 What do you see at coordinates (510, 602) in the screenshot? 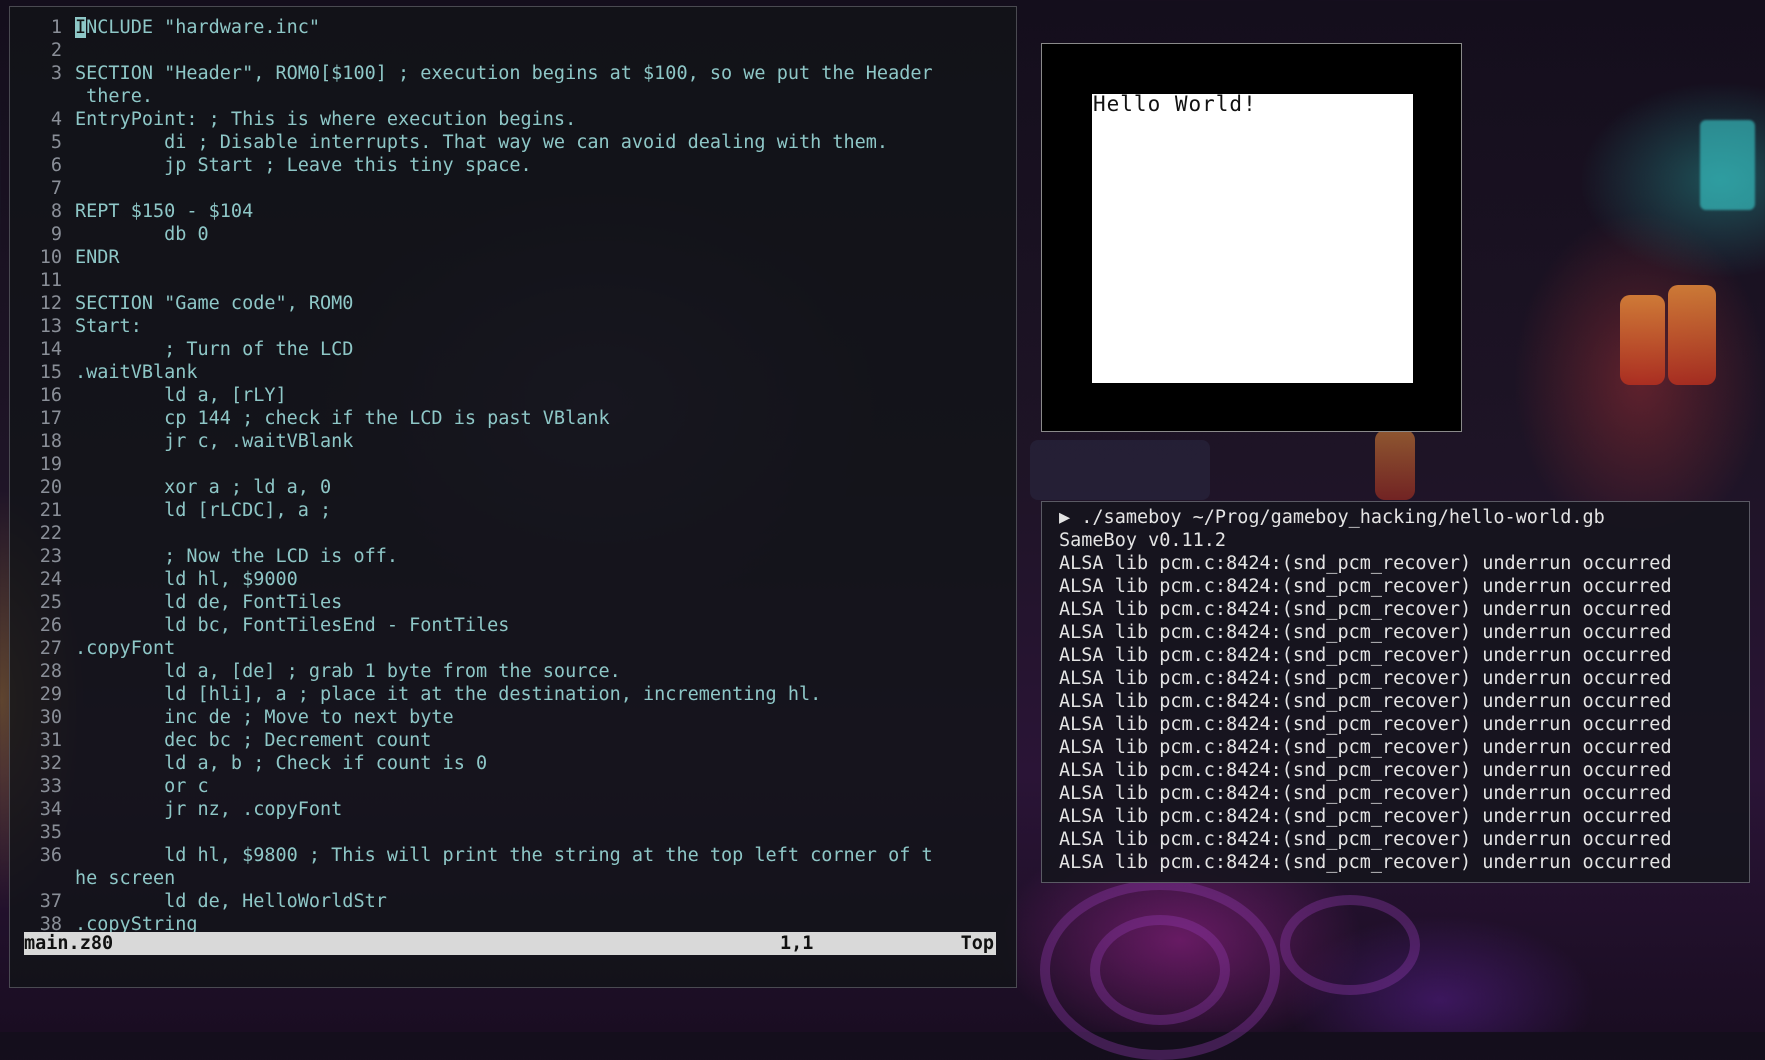
I see `code-line: 25 ld de, FontTiles` at bounding box center [510, 602].